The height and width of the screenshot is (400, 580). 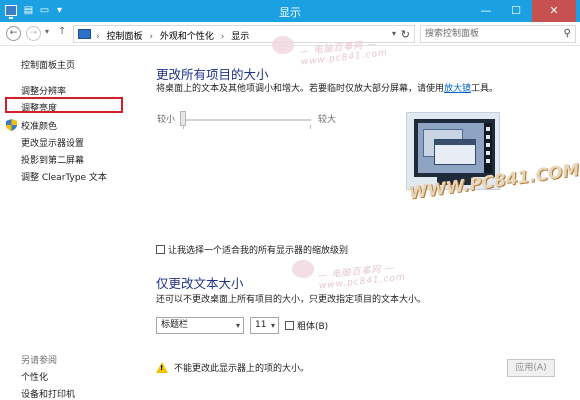 What do you see at coordinates (34, 376) in the screenshot?
I see `see-also-personalization: 个性化` at bounding box center [34, 376].